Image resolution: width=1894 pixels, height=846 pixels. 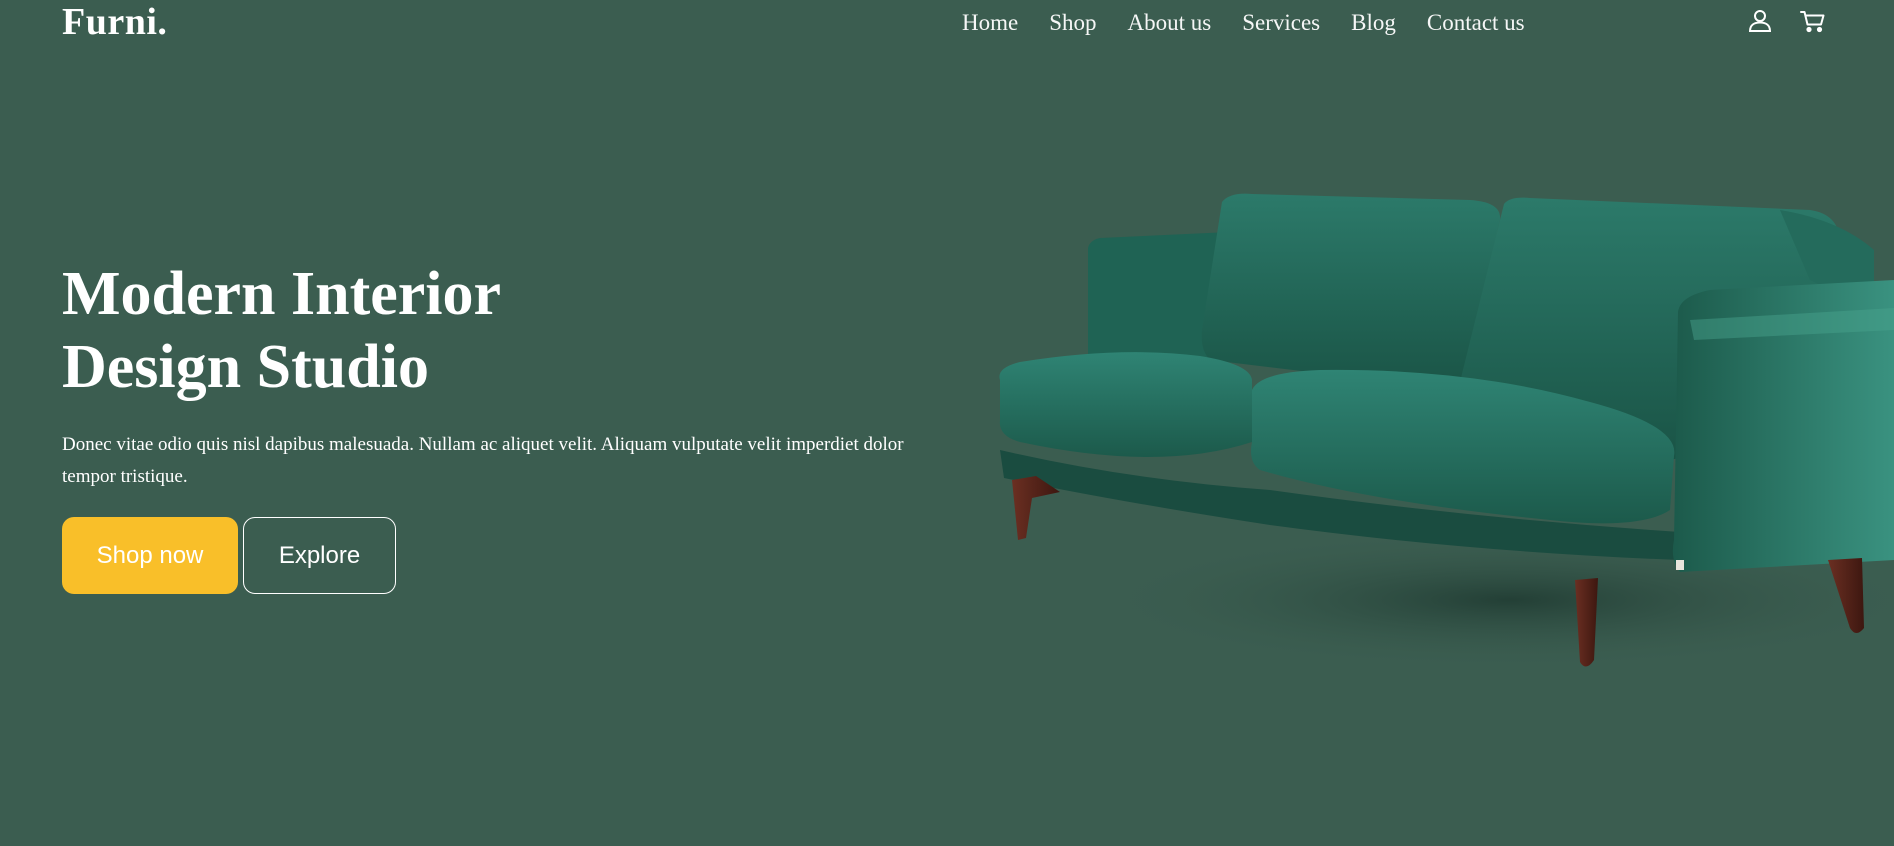 What do you see at coordinates (1476, 23) in the screenshot?
I see `nav-item-contact-us: Contact us` at bounding box center [1476, 23].